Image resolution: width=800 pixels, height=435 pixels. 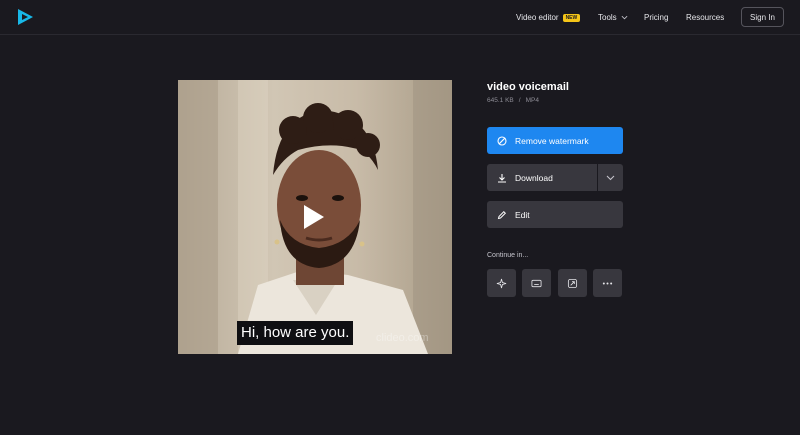 I want to click on nav-tools: Tools, so click(x=613, y=17).